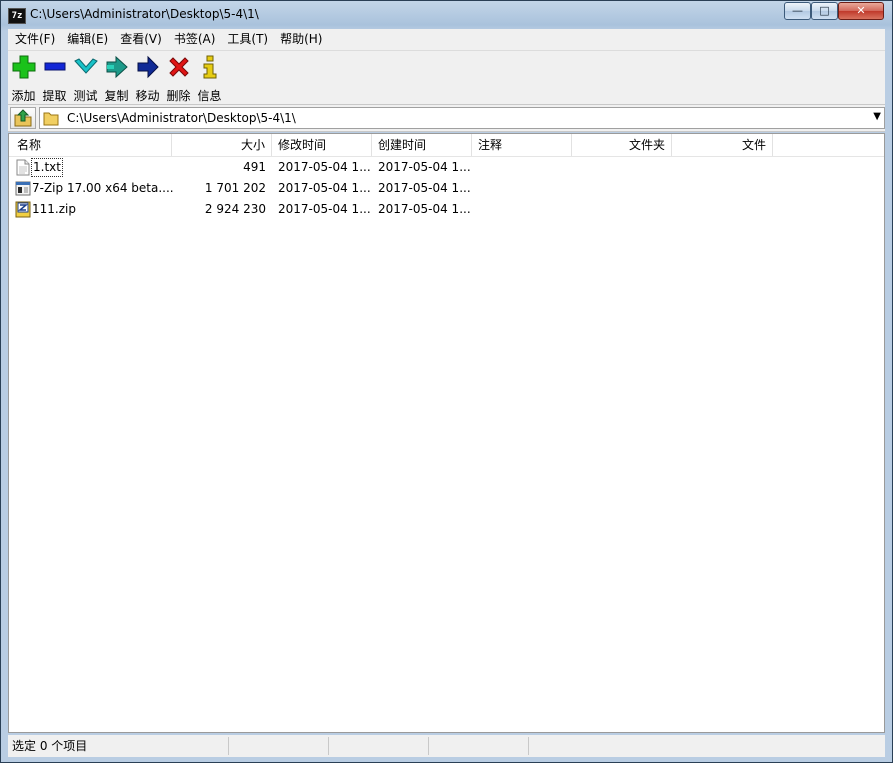 The height and width of the screenshot is (763, 893). What do you see at coordinates (54, 66) in the screenshot?
I see `minus-icon` at bounding box center [54, 66].